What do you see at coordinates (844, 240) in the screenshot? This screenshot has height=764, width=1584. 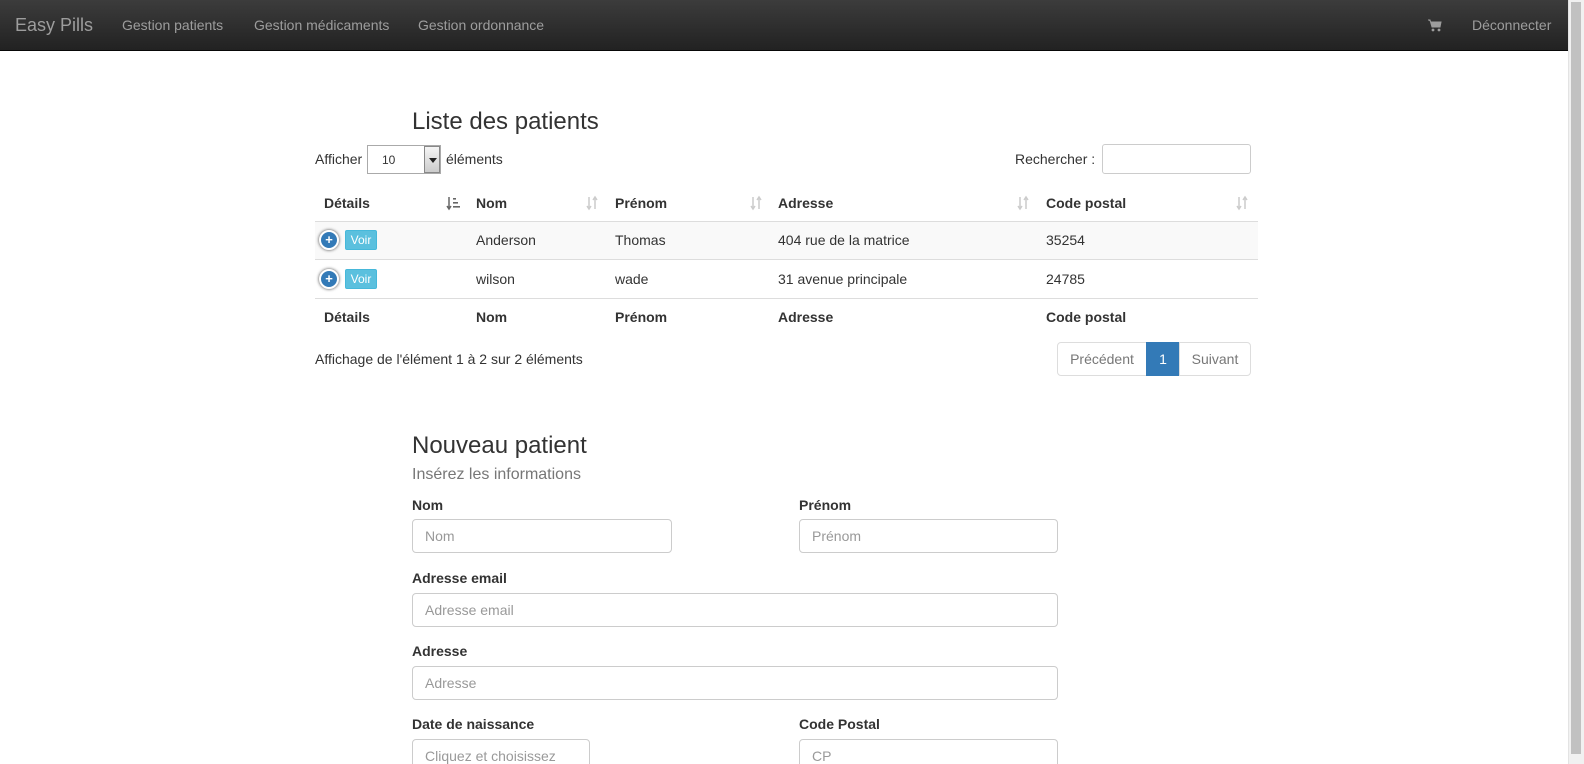 I see `cell-adresse: 404 rue de la matrice` at bounding box center [844, 240].